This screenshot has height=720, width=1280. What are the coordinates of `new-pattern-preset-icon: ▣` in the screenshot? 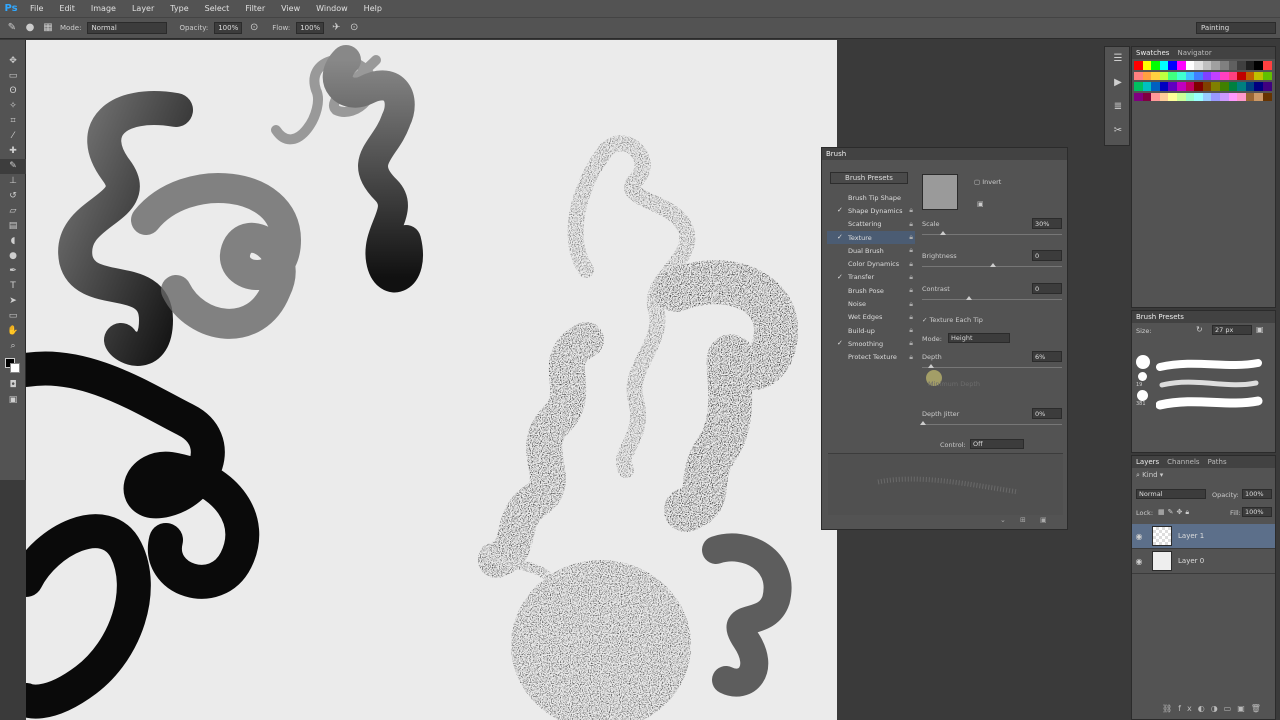 It's located at (980, 204).